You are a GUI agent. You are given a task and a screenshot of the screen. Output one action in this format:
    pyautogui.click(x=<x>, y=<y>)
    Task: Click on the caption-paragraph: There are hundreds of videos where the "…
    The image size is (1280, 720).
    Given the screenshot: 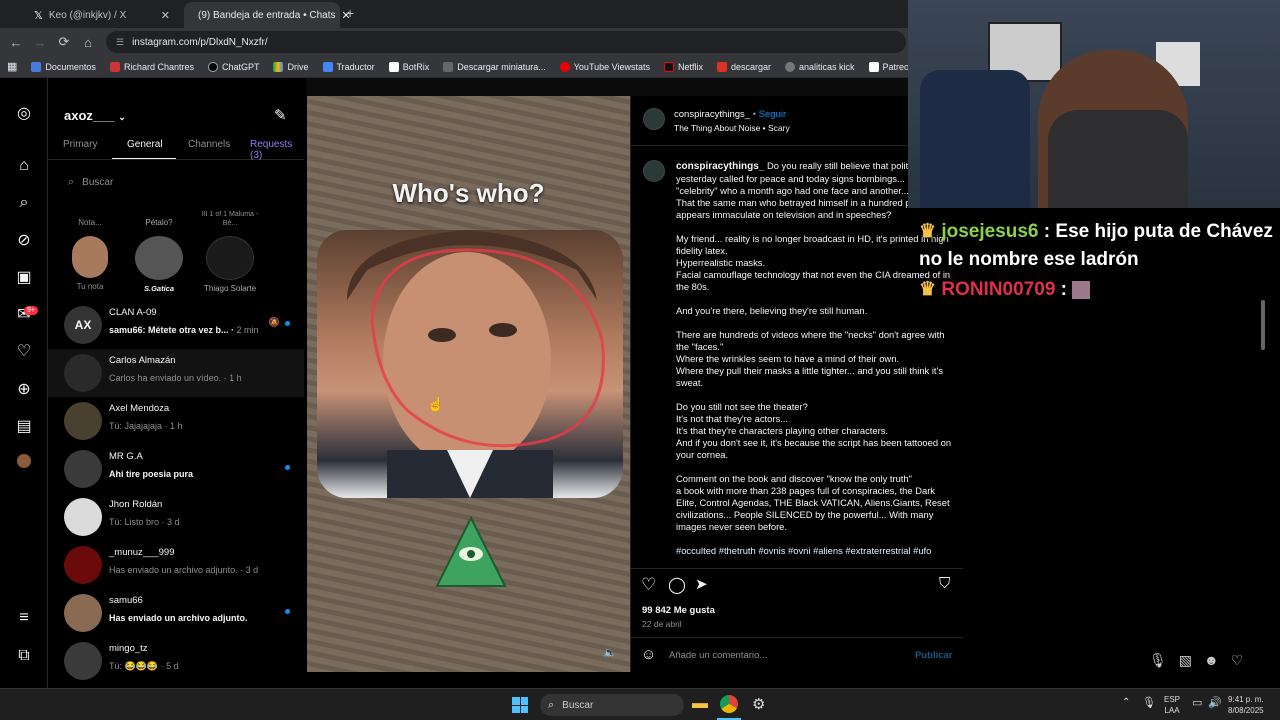 What is the action you would take?
    pyautogui.click(x=810, y=358)
    